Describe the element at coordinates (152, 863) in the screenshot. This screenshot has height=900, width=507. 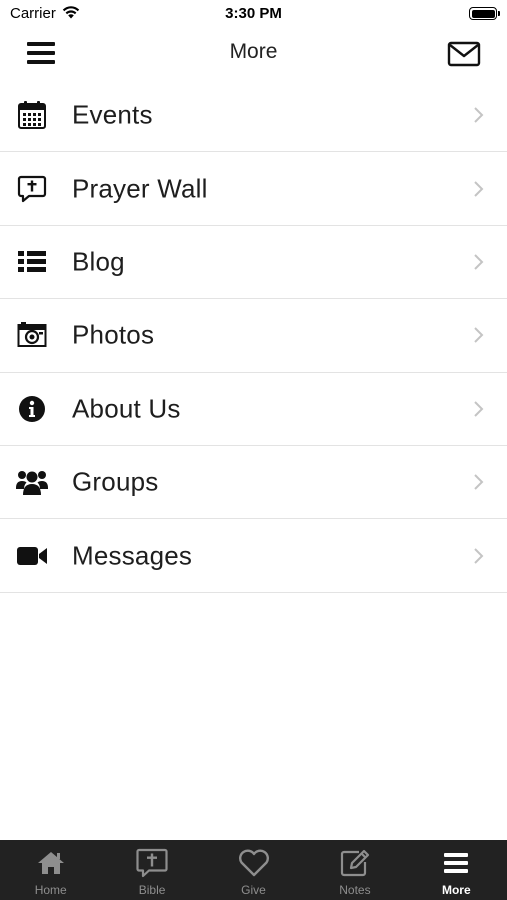
I see `bible-icon` at that location.